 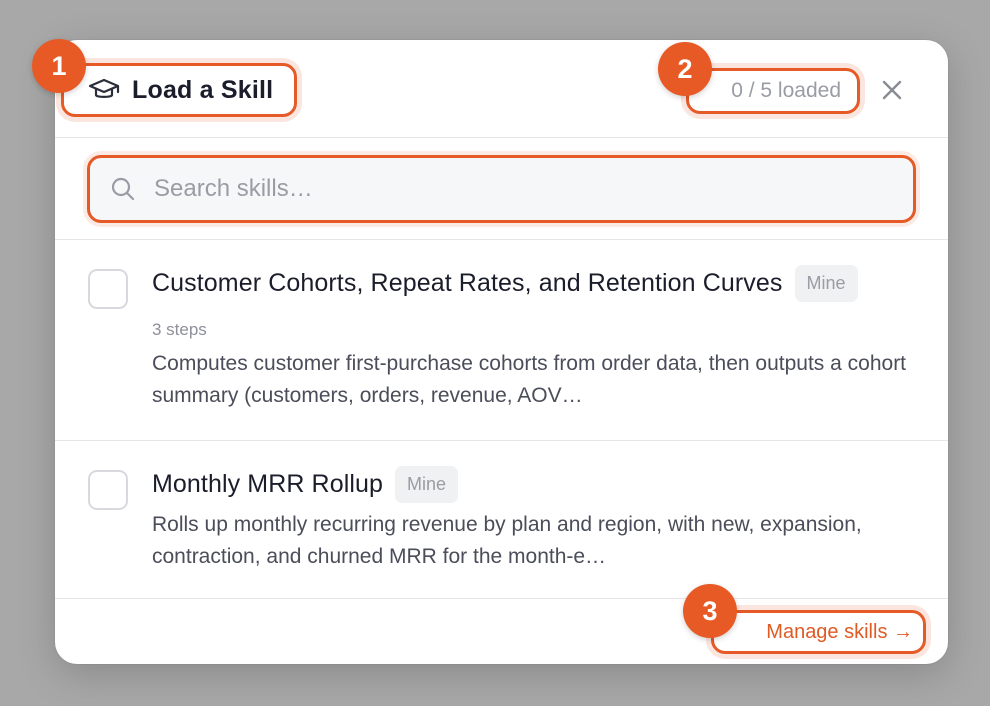 I want to click on close-button, so click(x=892, y=90).